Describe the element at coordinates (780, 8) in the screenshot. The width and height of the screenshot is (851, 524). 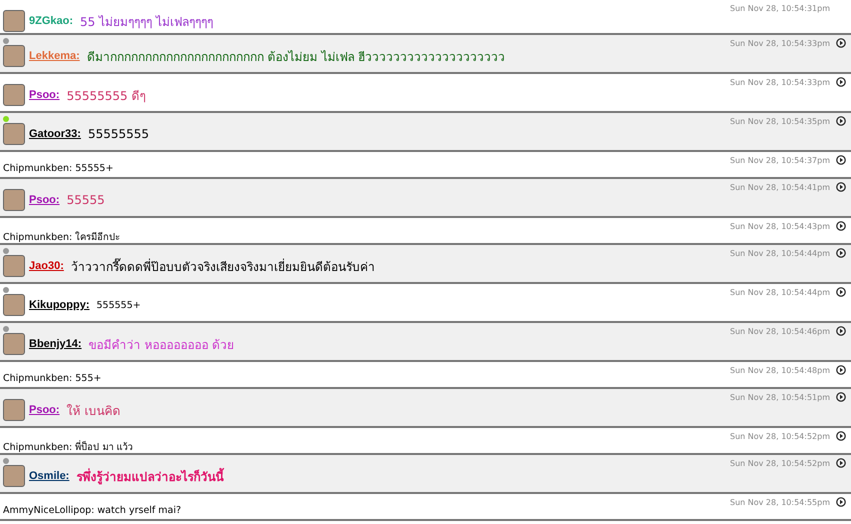
I see `timestamp: Sun Nov 28, 10:54:31pm` at that location.